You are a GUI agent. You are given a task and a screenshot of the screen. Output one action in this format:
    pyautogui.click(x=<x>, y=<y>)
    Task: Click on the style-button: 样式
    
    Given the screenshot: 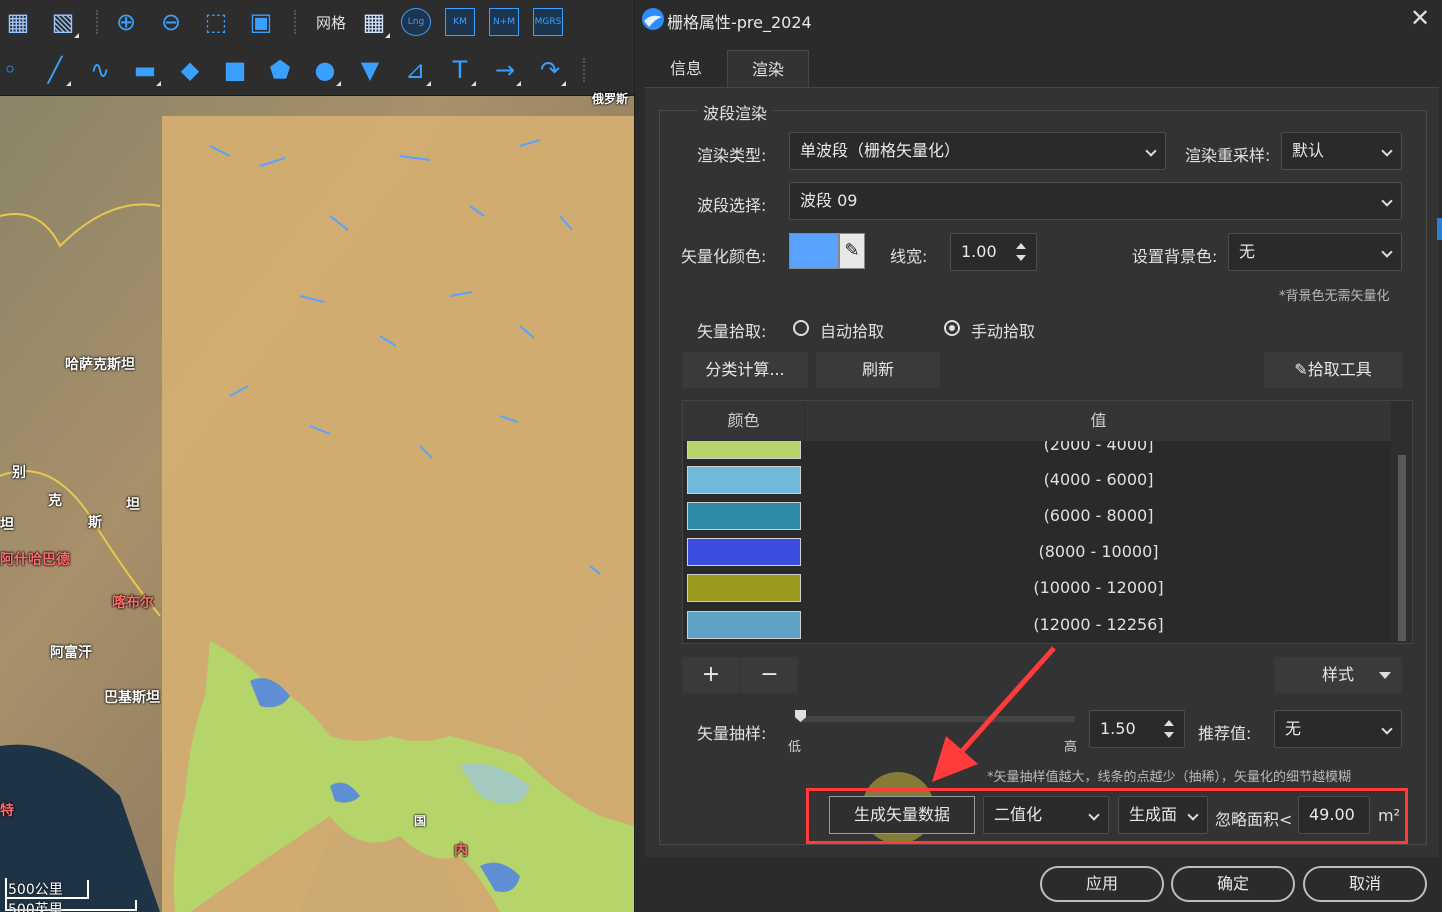 What is the action you would take?
    pyautogui.click(x=1338, y=675)
    